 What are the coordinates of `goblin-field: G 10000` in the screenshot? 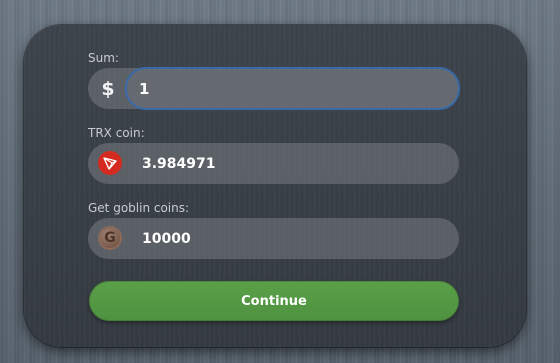 It's located at (273, 238).